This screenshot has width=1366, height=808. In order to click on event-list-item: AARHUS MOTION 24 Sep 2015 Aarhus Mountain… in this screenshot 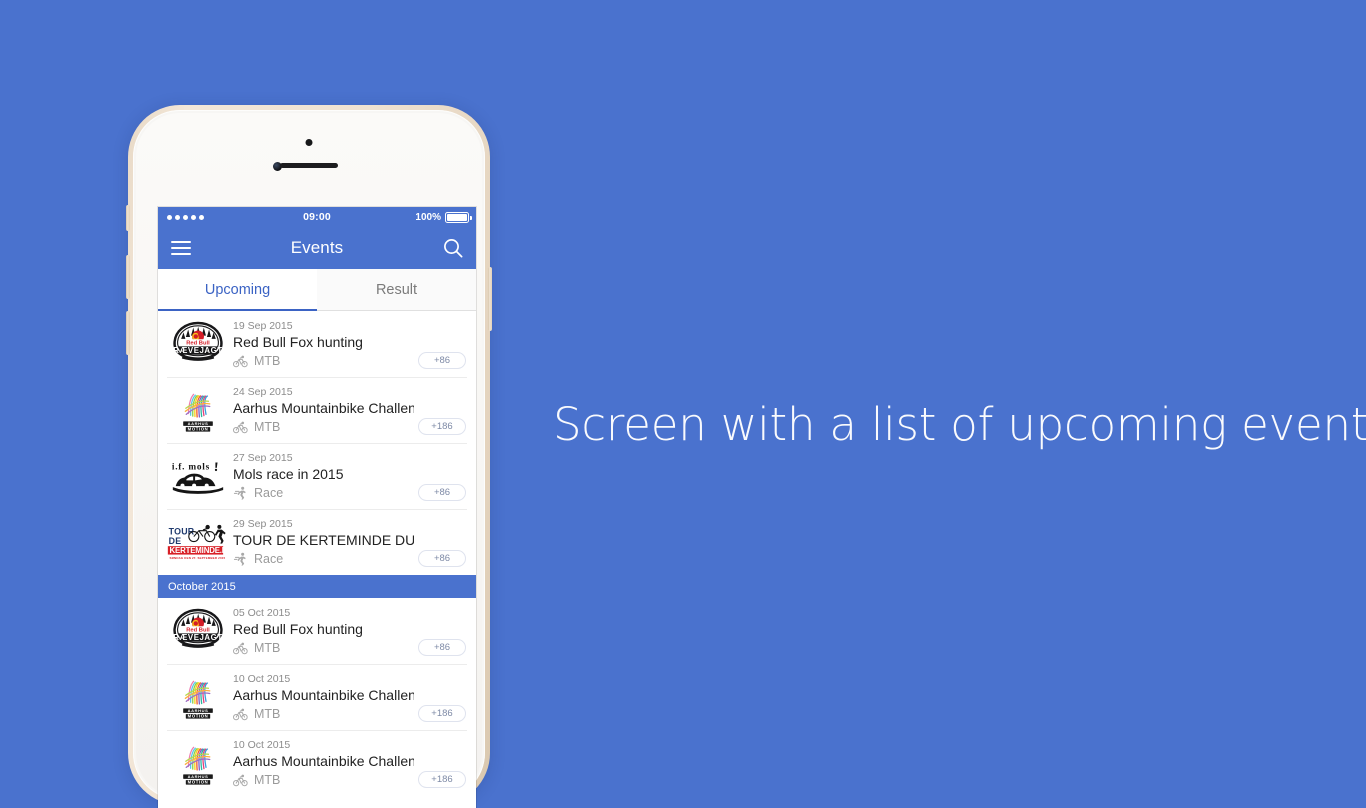, I will do `click(317, 410)`.